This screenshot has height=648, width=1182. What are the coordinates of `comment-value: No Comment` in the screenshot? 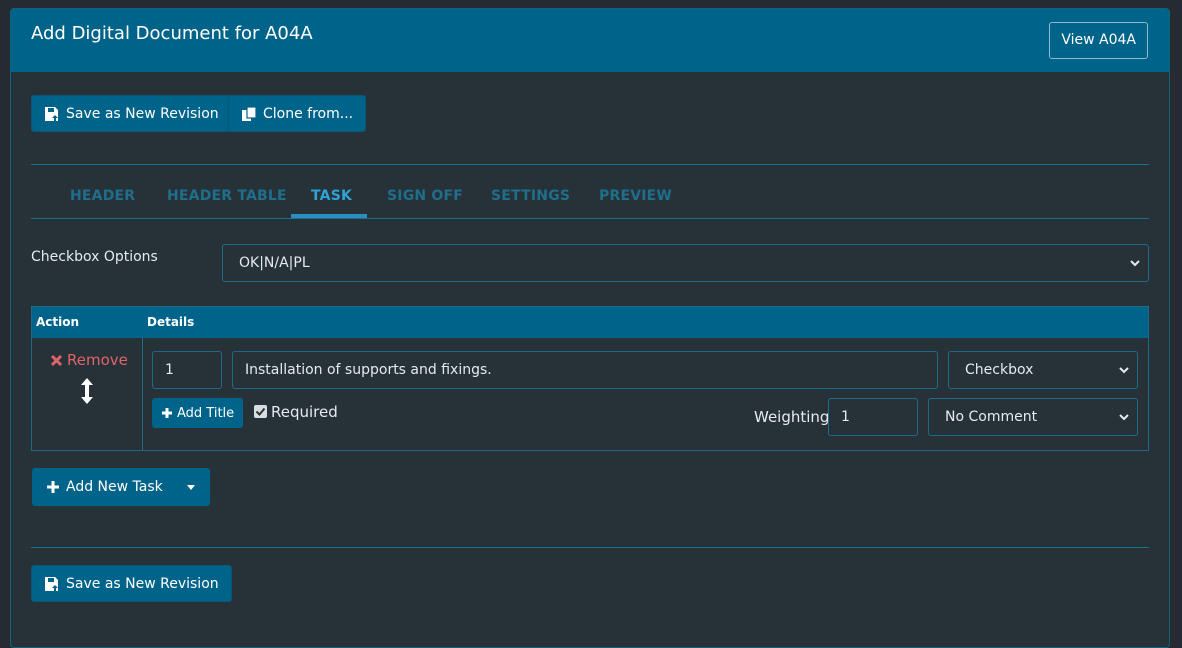 It's located at (991, 417).